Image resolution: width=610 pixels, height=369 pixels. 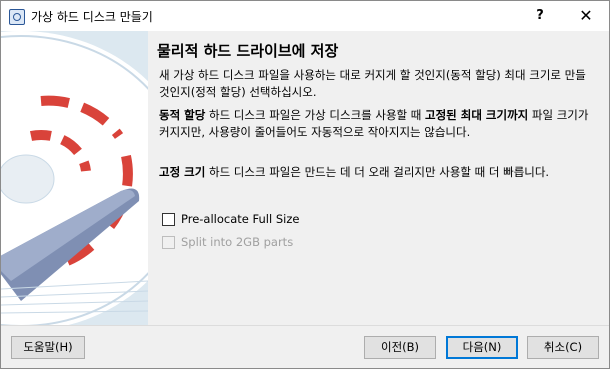 I want to click on disk-app-icon, so click(x=17, y=17).